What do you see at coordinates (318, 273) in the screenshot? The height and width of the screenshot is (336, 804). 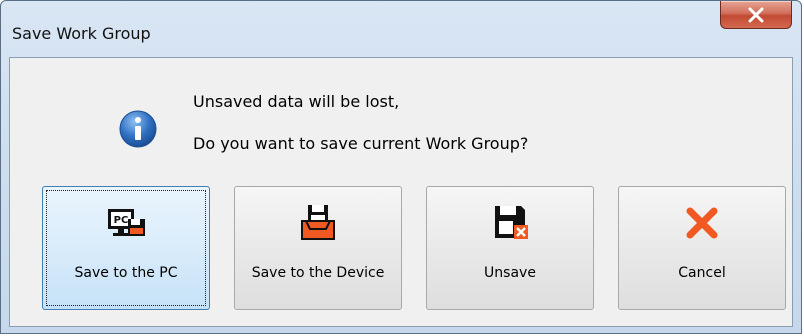 I see `save-to-device-label: Save to the Device` at bounding box center [318, 273].